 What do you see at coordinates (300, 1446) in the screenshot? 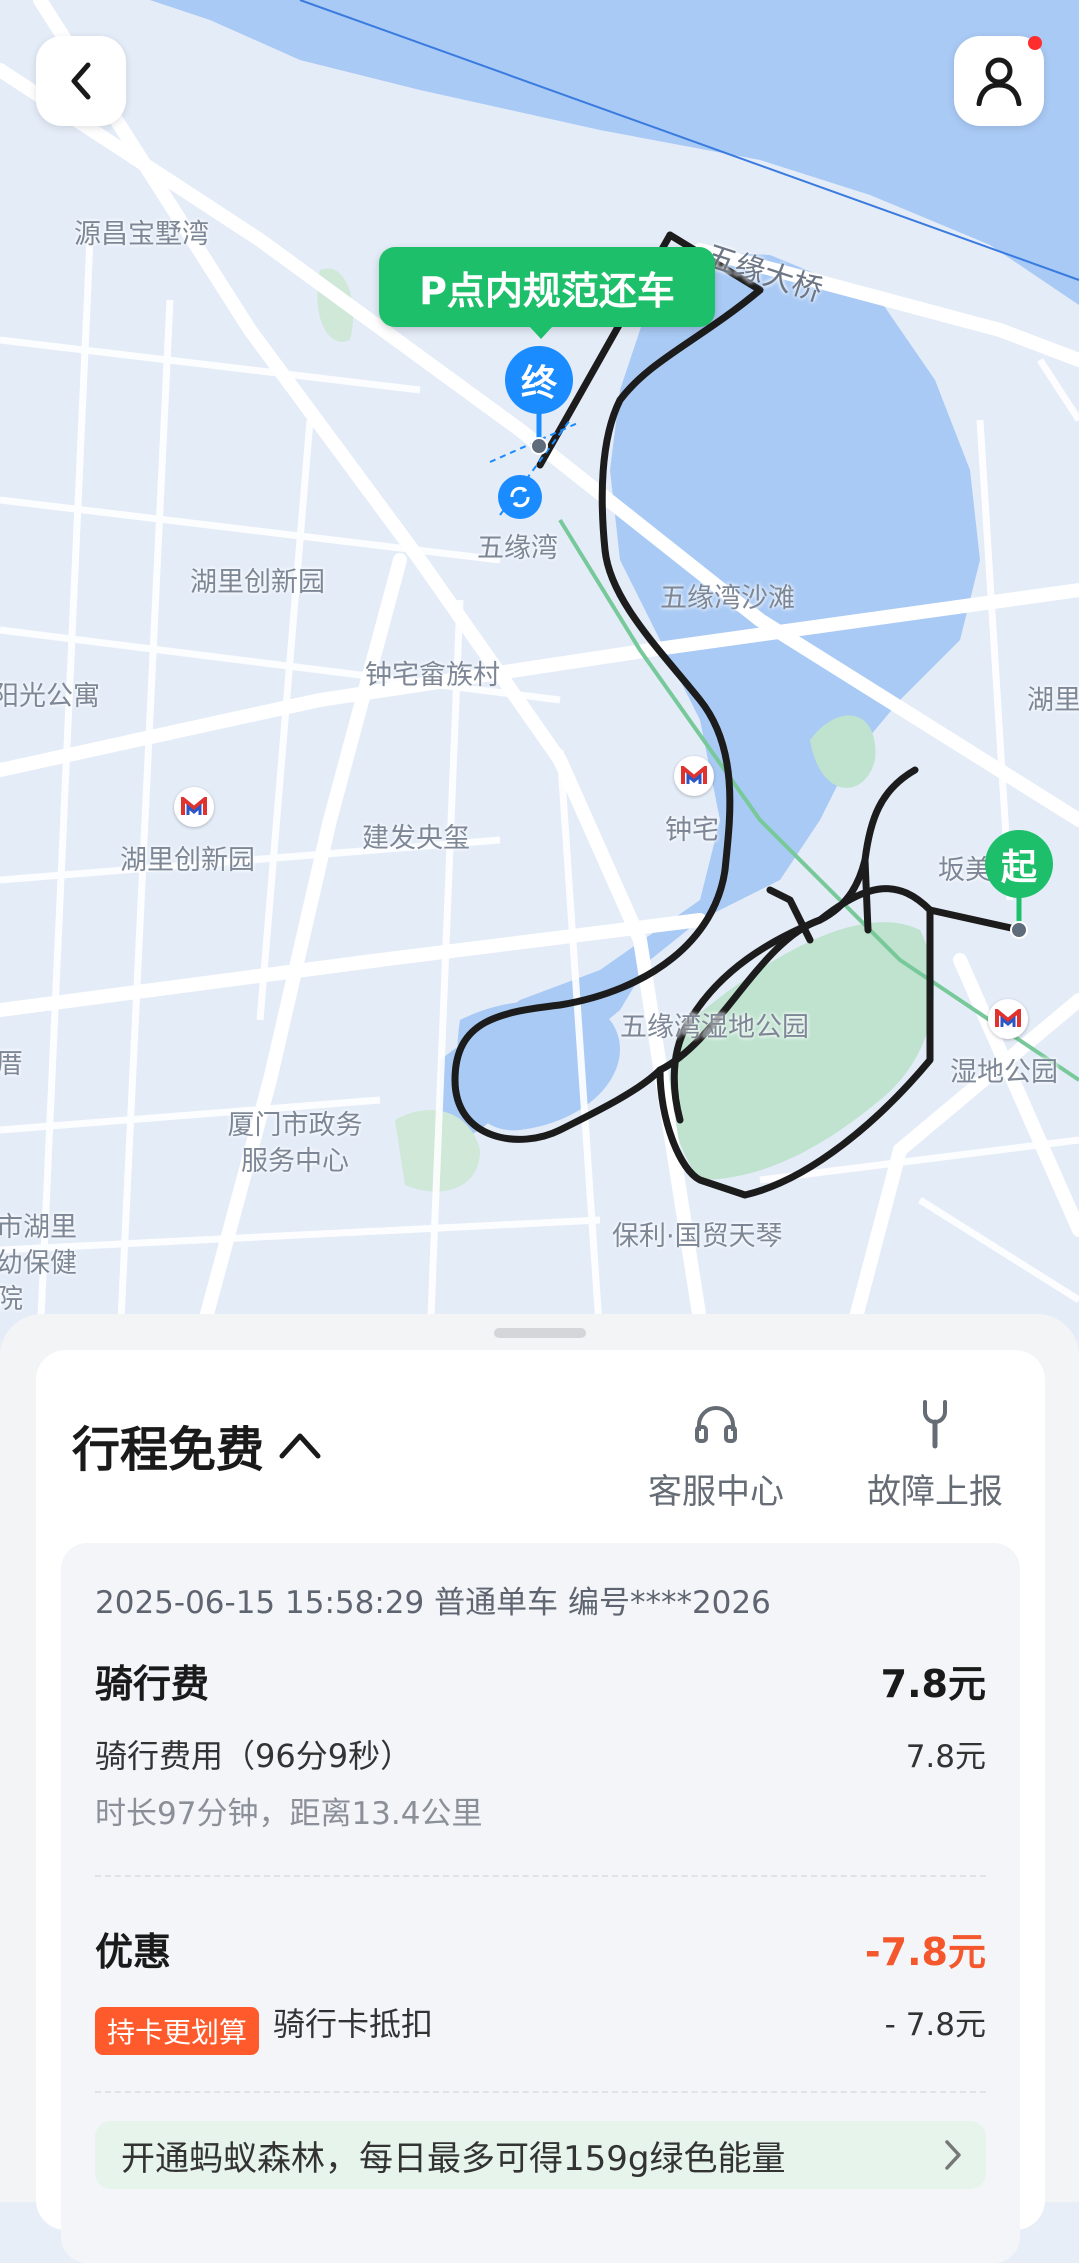
I see `chevron-up-icon` at bounding box center [300, 1446].